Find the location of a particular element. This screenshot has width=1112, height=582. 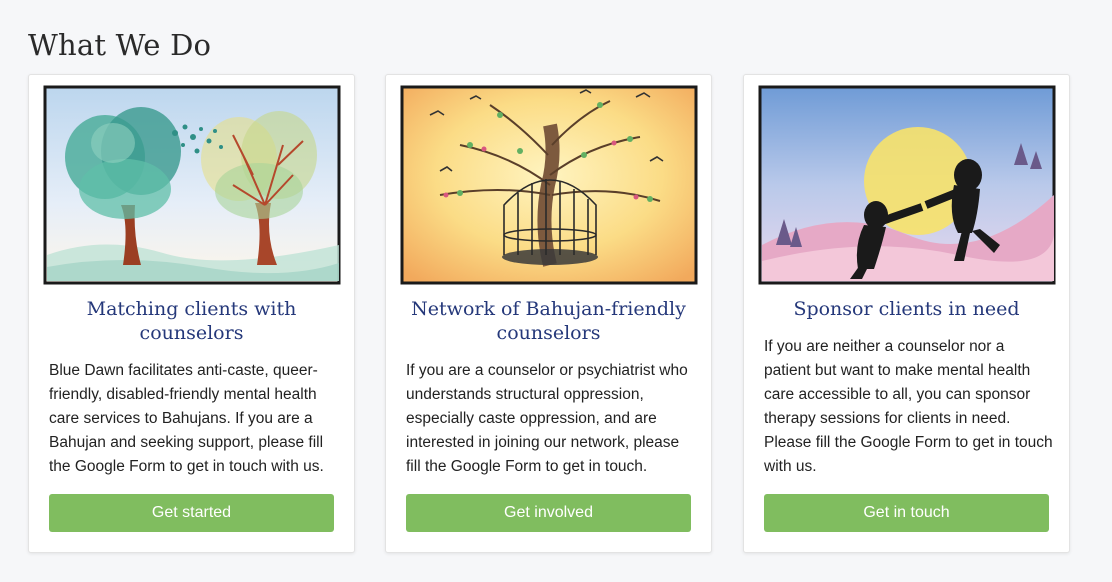

get-in-touch-button: Get in touch is located at coordinates (906, 513).